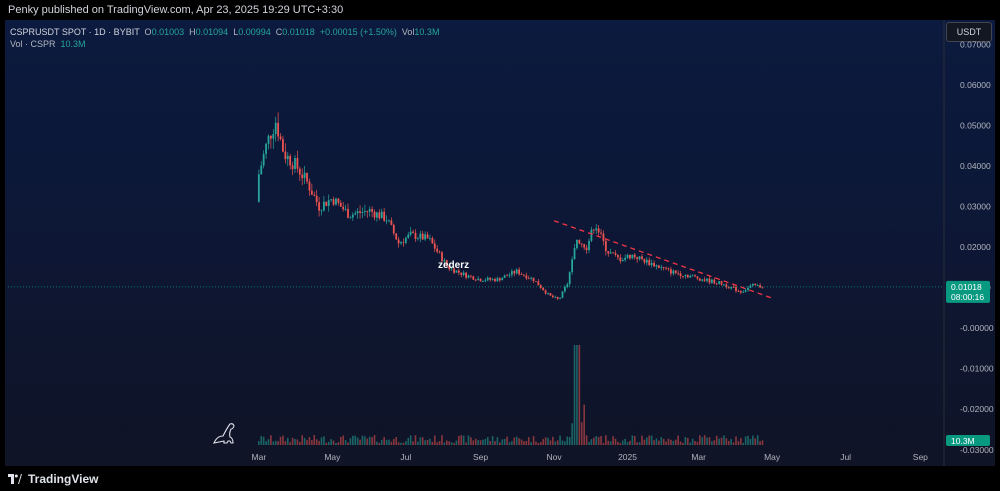  What do you see at coordinates (73, 44) in the screenshot?
I see `vol-indicator-value: 10.3M` at bounding box center [73, 44].